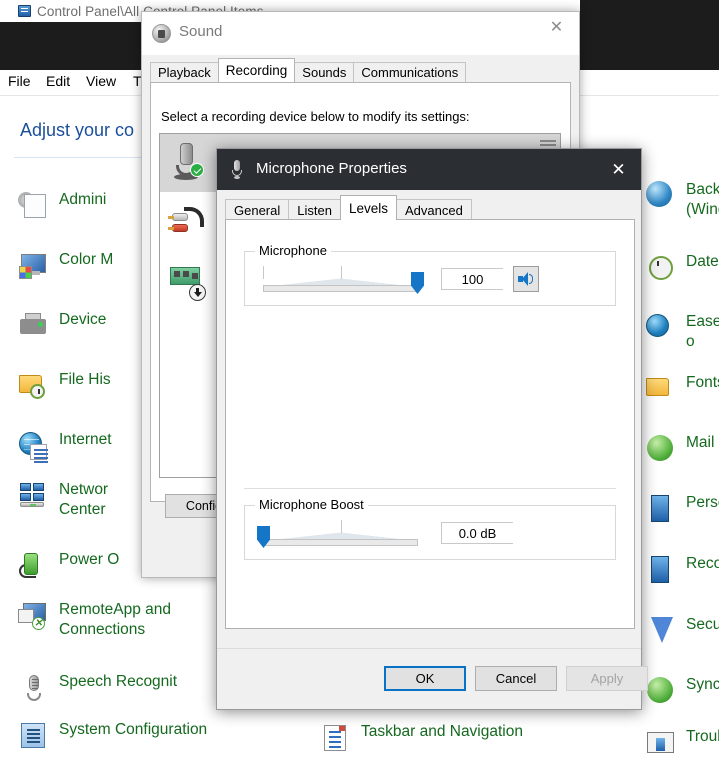 The height and width of the screenshot is (759, 719). Describe the element at coordinates (682, 631) in the screenshot. I see `cp-item-security-maintenance: Secur` at that location.